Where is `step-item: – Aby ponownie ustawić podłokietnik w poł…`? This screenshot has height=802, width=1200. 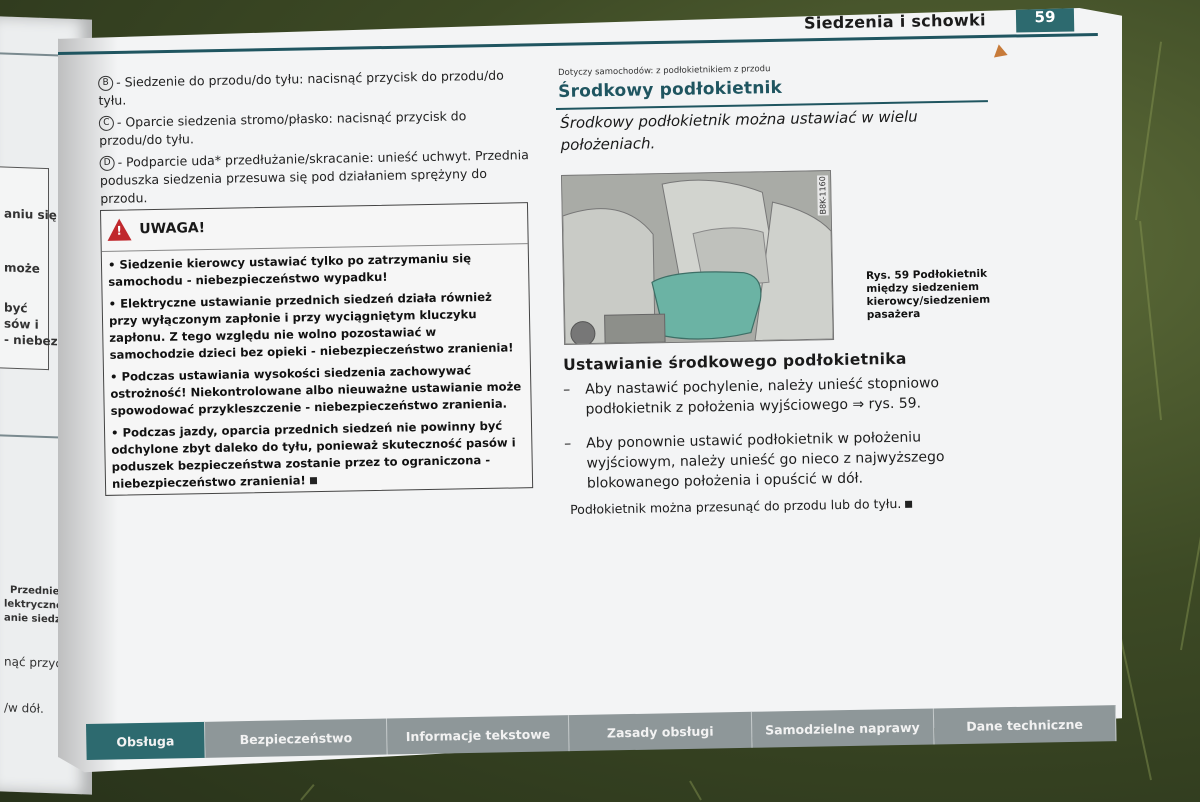
step-item: – Aby ponownie ustawić podłokietnik w poł… is located at coordinates (754, 460).